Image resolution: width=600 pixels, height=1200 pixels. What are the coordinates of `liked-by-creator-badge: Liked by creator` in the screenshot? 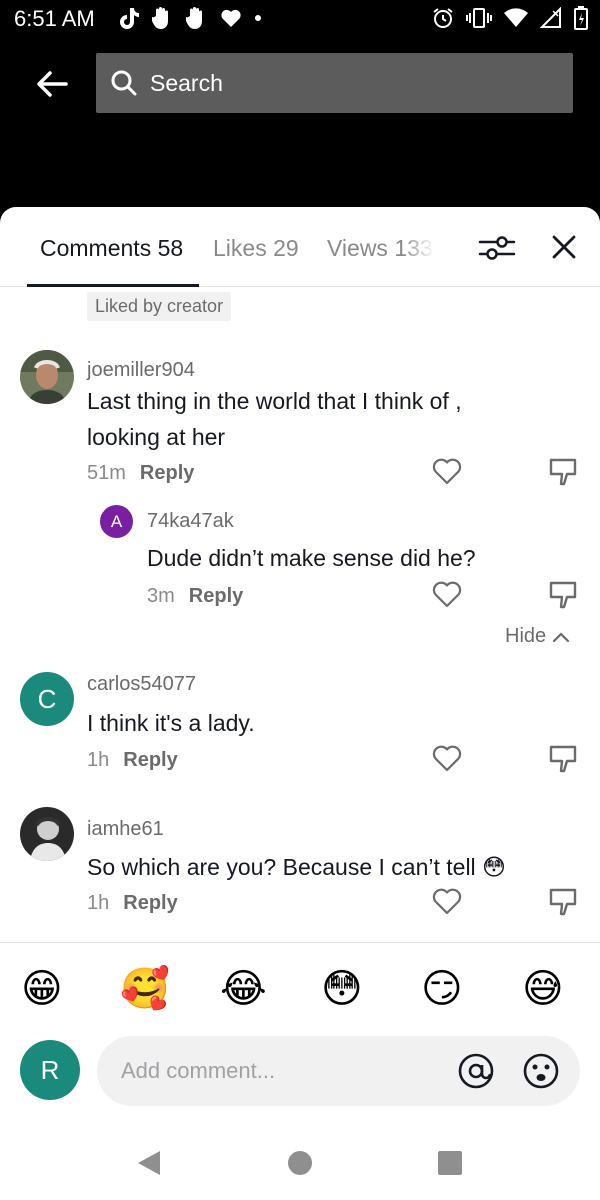 It's located at (159, 306).